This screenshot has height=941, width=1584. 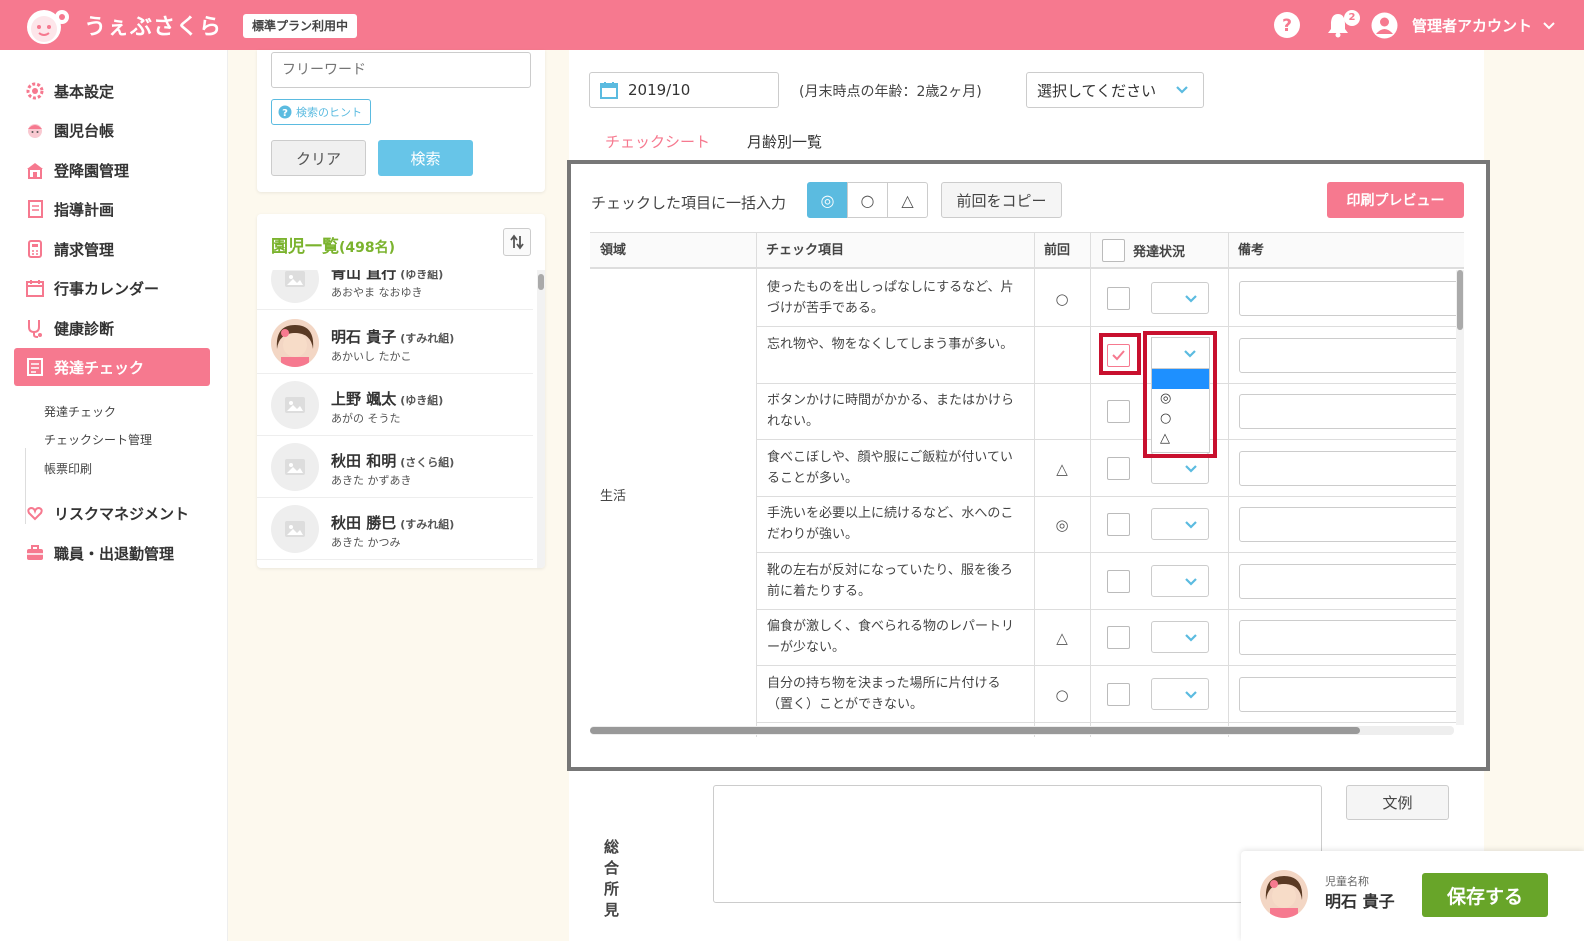 What do you see at coordinates (1485, 895) in the screenshot?
I see `save-button: 保存する` at bounding box center [1485, 895].